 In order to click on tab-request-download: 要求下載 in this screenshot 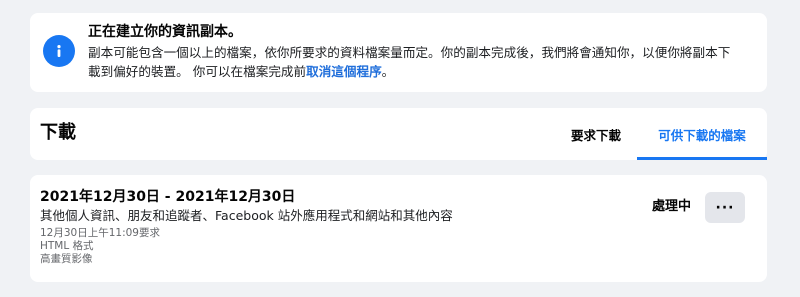, I will do `click(596, 134)`.